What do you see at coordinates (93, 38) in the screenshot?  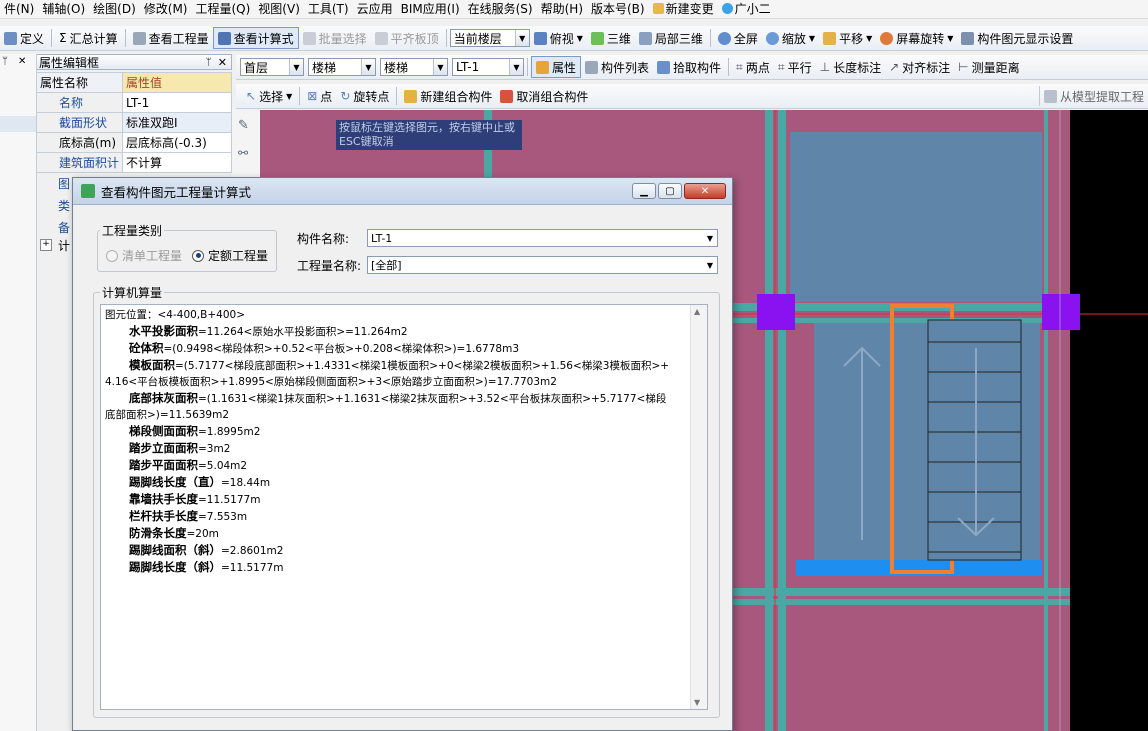 I see `sum-label: 汇总计算` at bounding box center [93, 38].